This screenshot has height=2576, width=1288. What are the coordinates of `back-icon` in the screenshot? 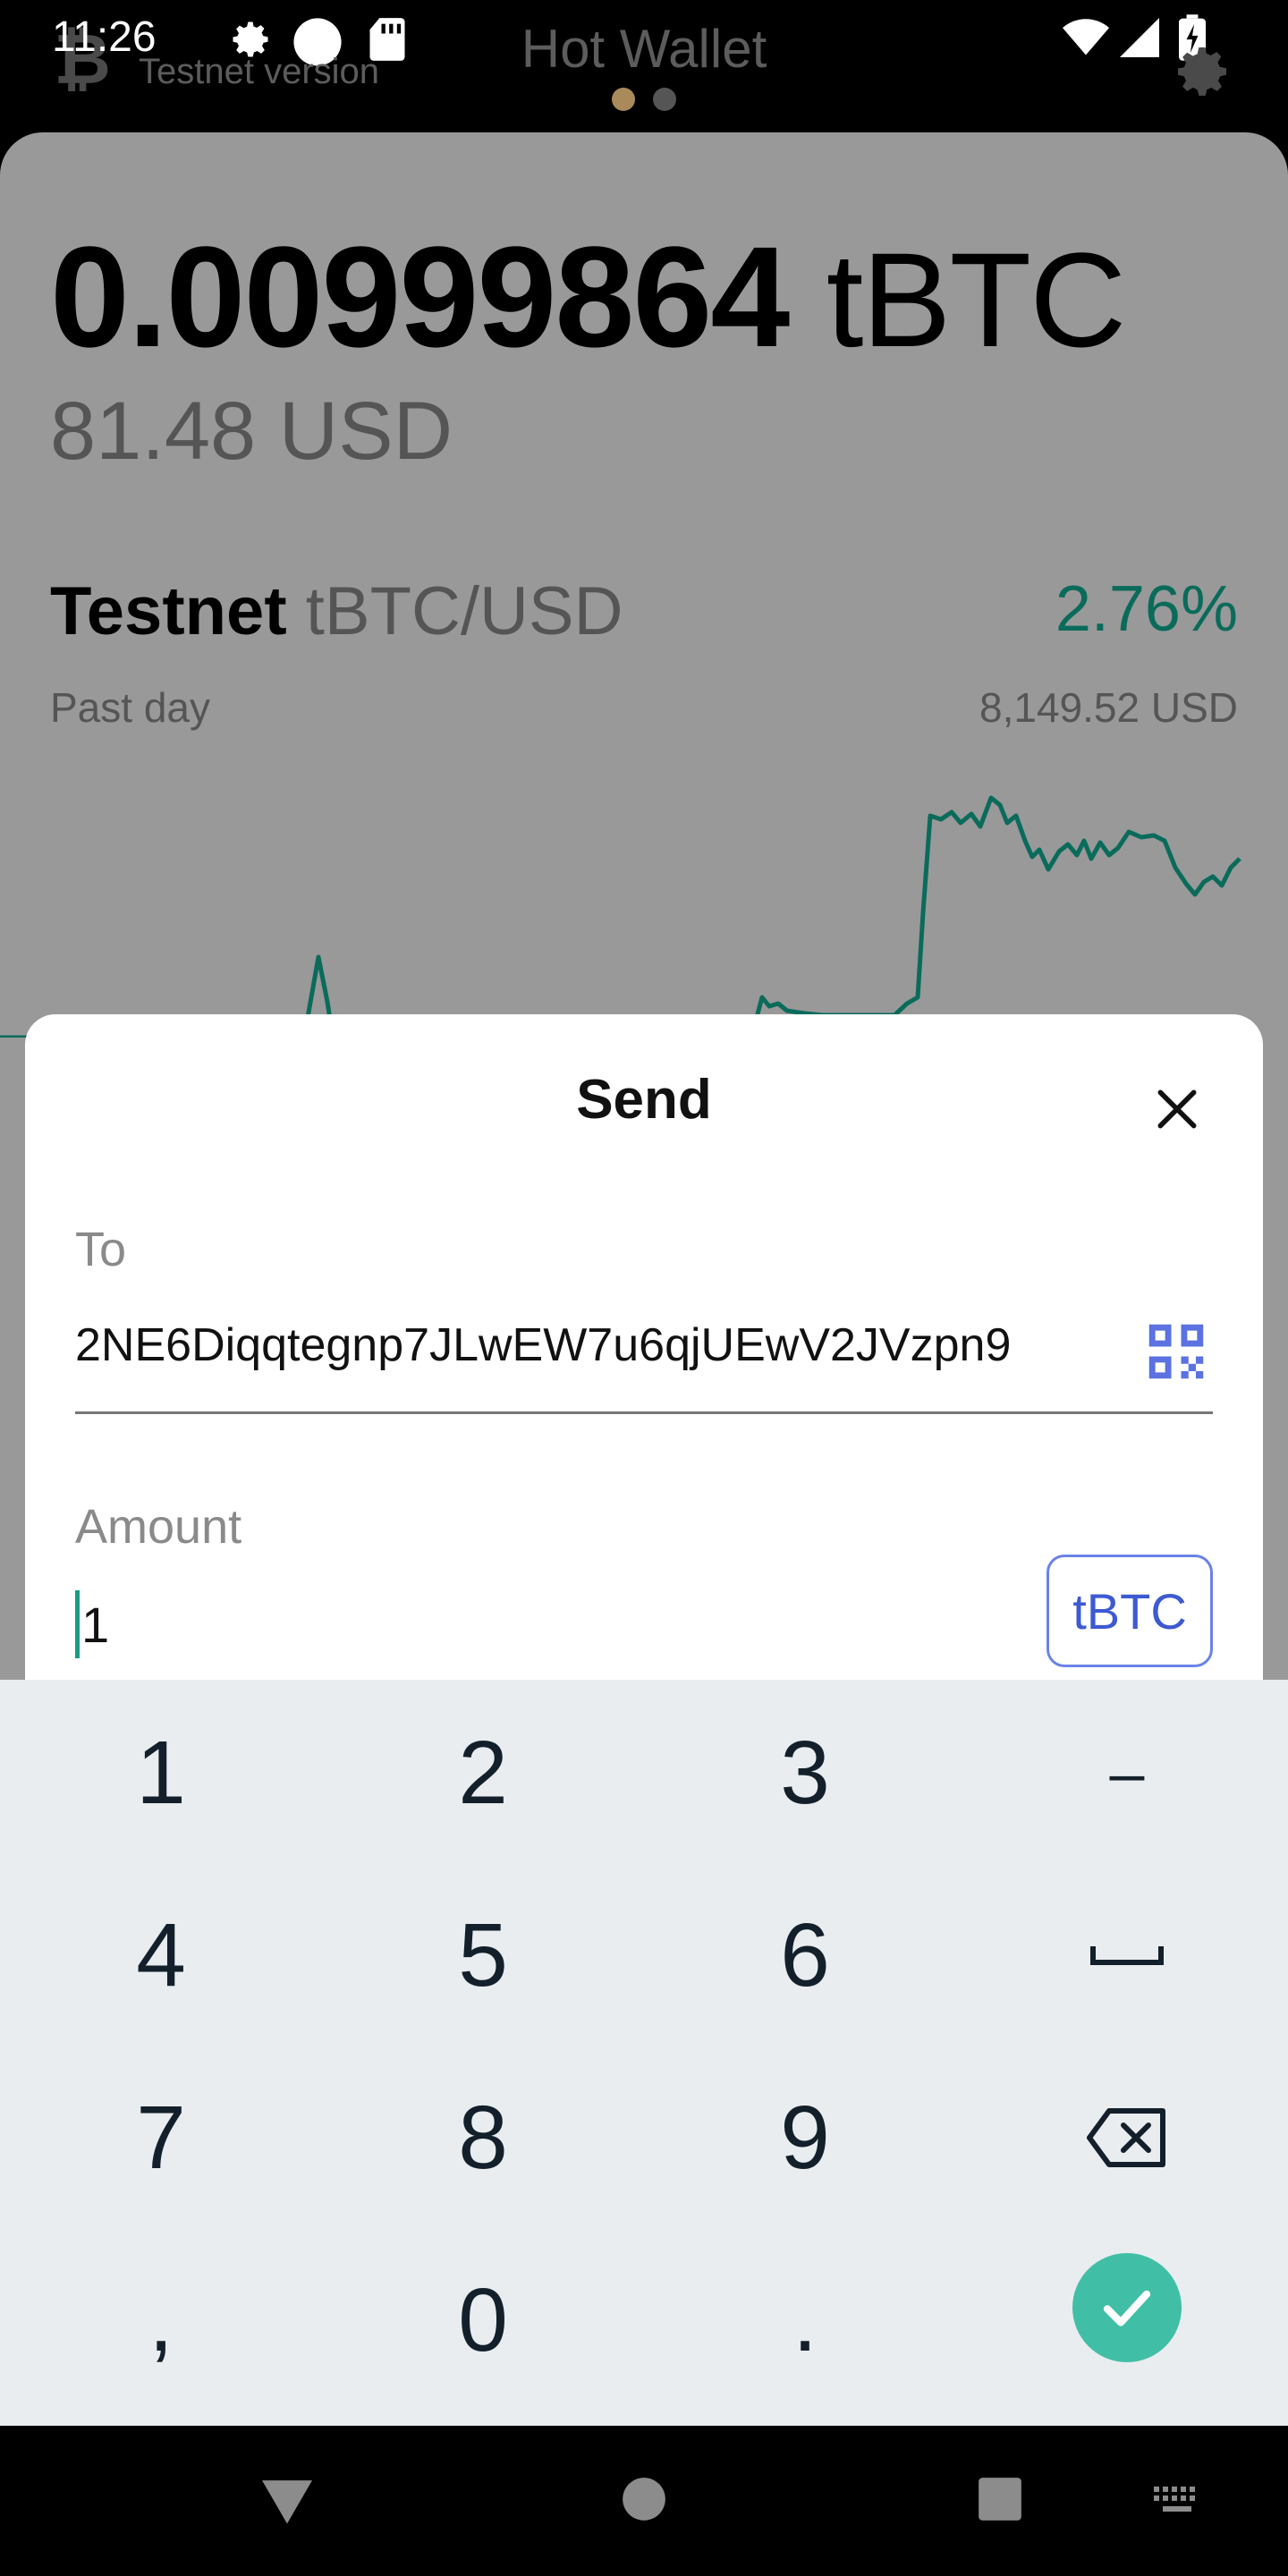 It's located at (287, 2501).